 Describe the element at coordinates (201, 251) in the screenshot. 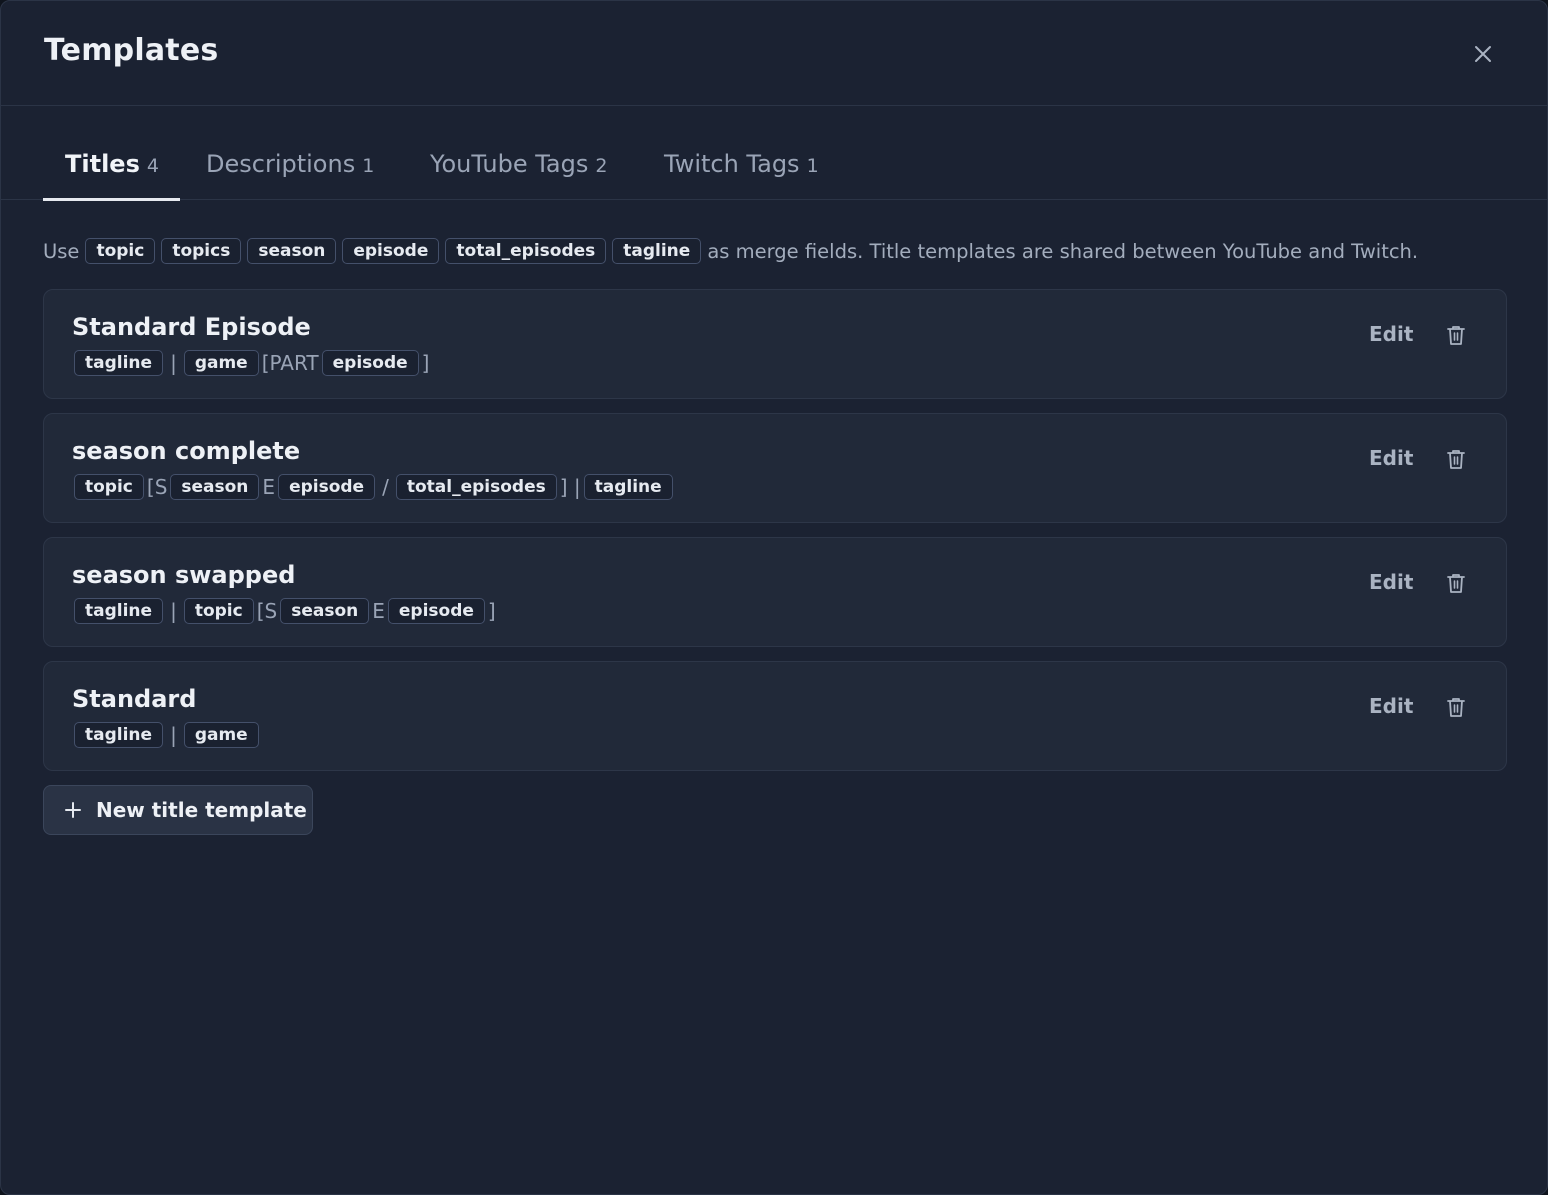

I see `merge-field-chip: topics` at that location.